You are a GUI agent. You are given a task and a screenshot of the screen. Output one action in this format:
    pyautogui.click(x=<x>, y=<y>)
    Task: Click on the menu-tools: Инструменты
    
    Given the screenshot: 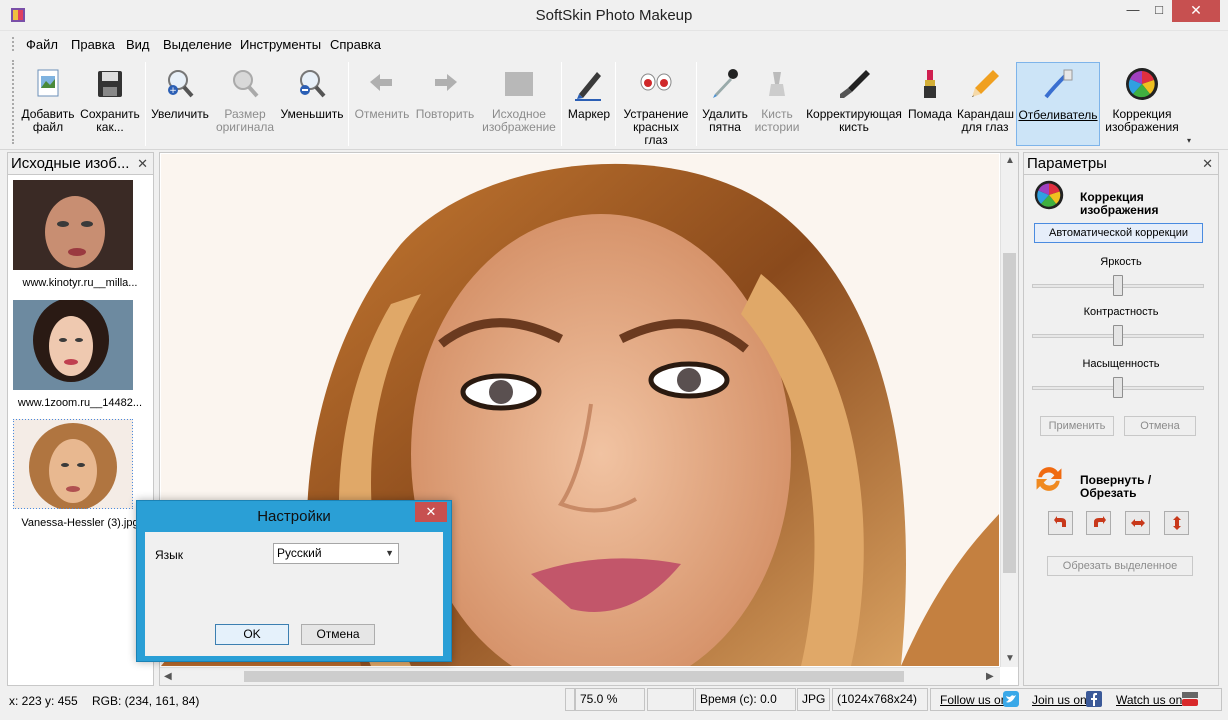 What is the action you would take?
    pyautogui.click(x=280, y=44)
    